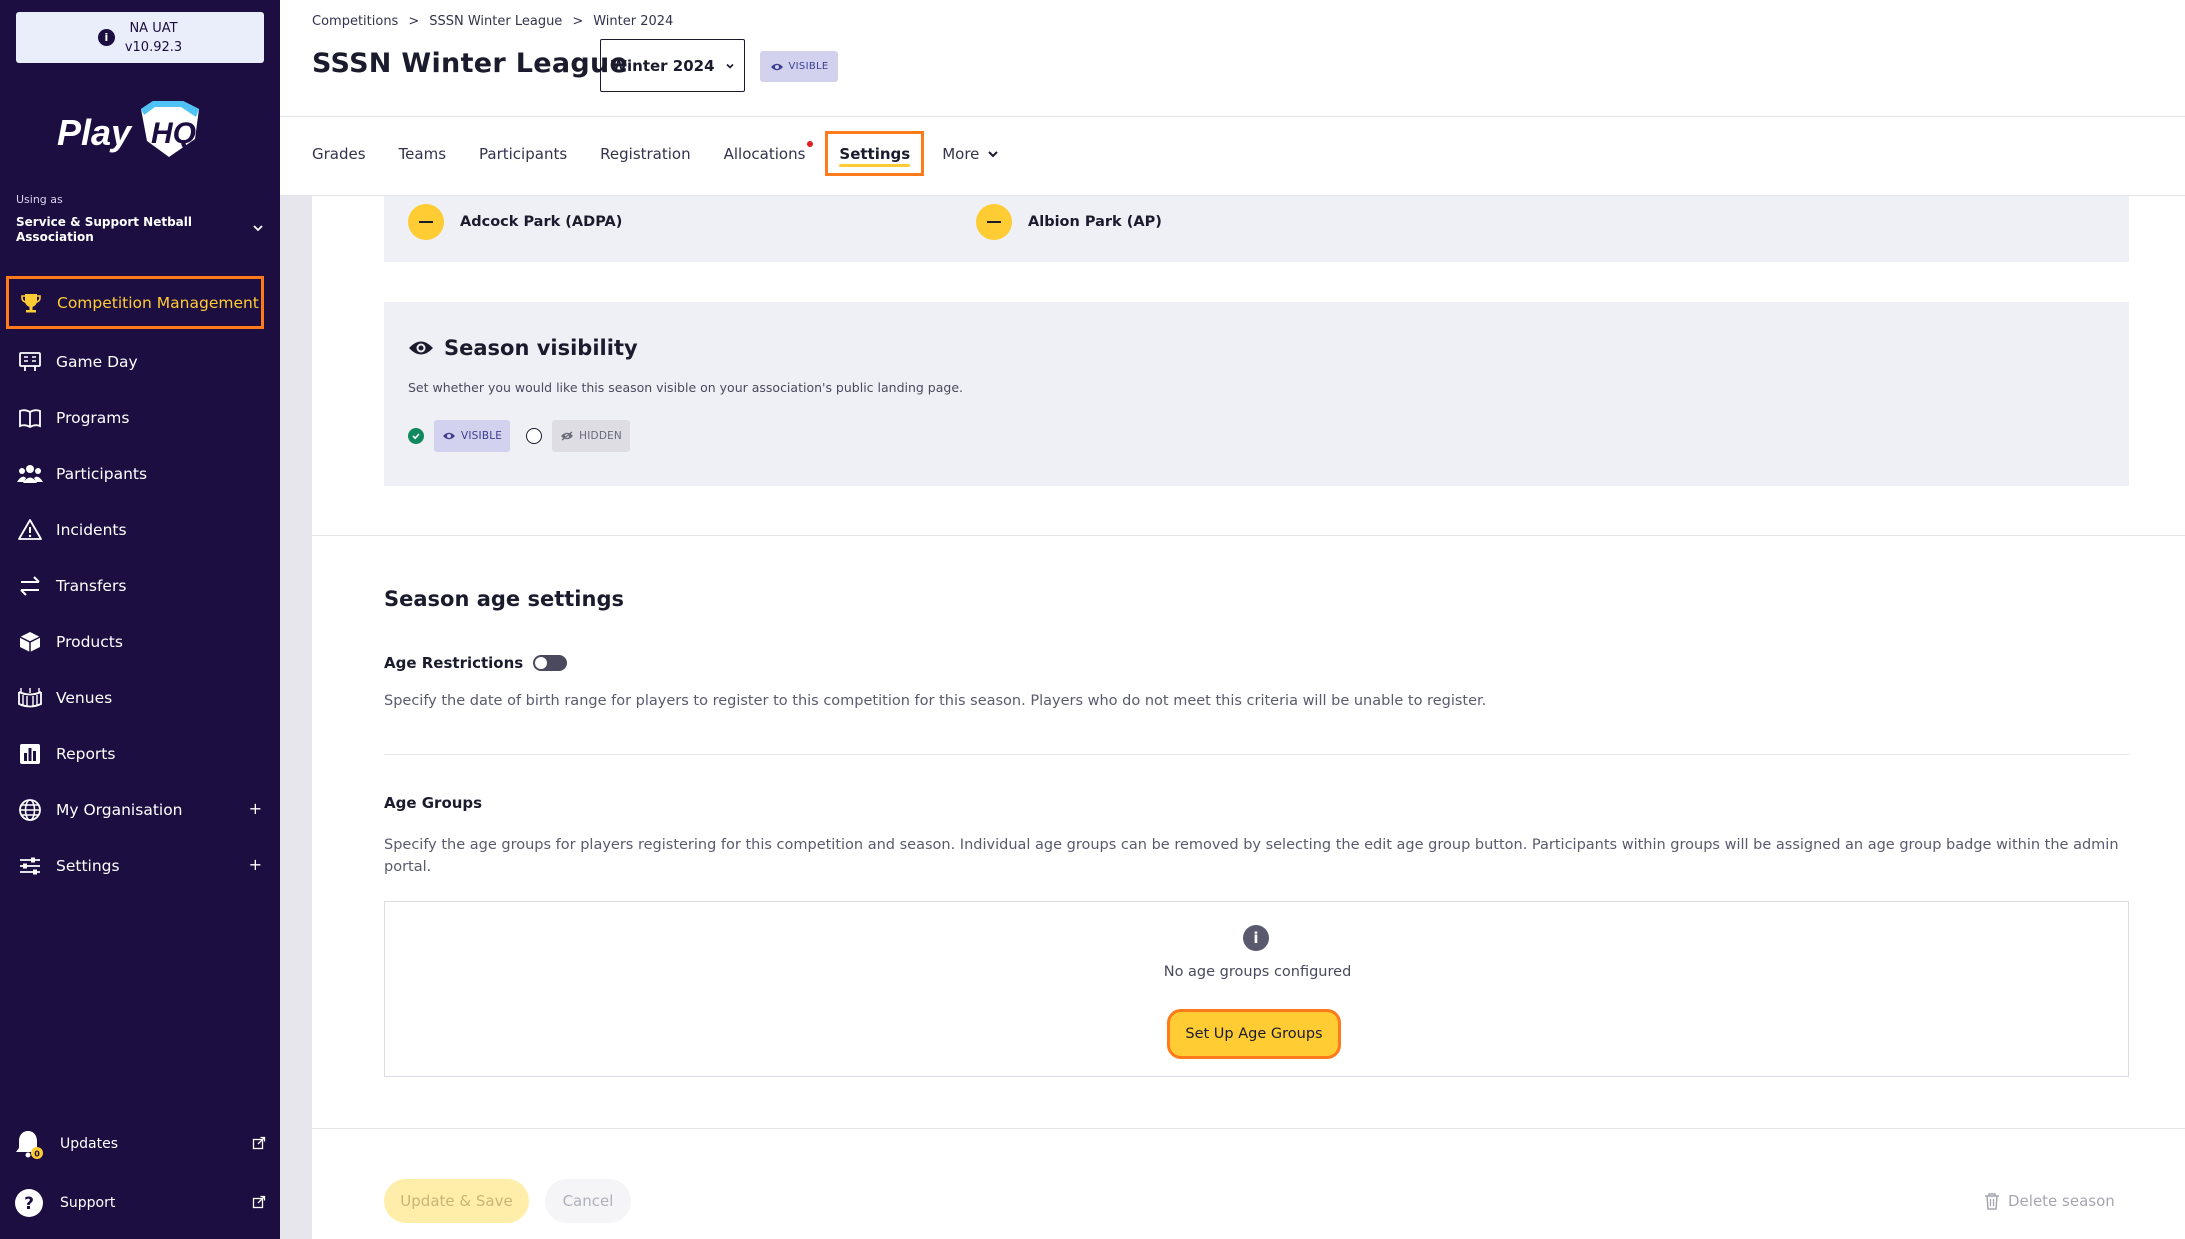  What do you see at coordinates (97, 362) in the screenshot?
I see `sidebar-item-label: Game Day` at bounding box center [97, 362].